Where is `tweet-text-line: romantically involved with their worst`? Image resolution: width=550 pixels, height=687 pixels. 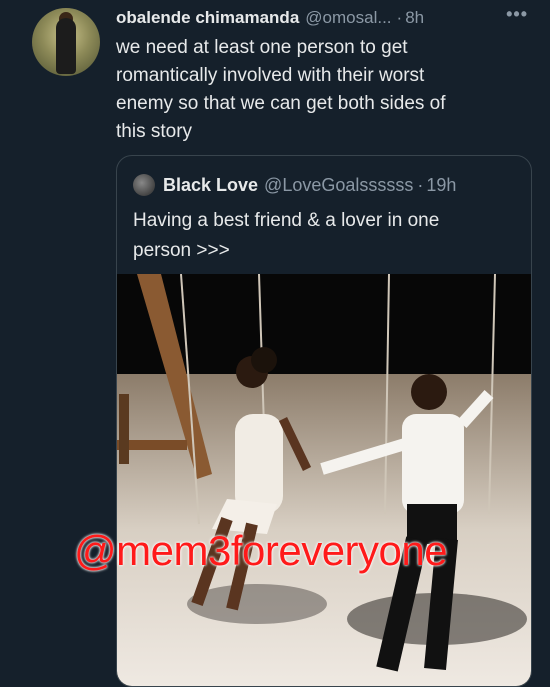 tweet-text-line: romantically involved with their worst is located at coordinates (270, 75).